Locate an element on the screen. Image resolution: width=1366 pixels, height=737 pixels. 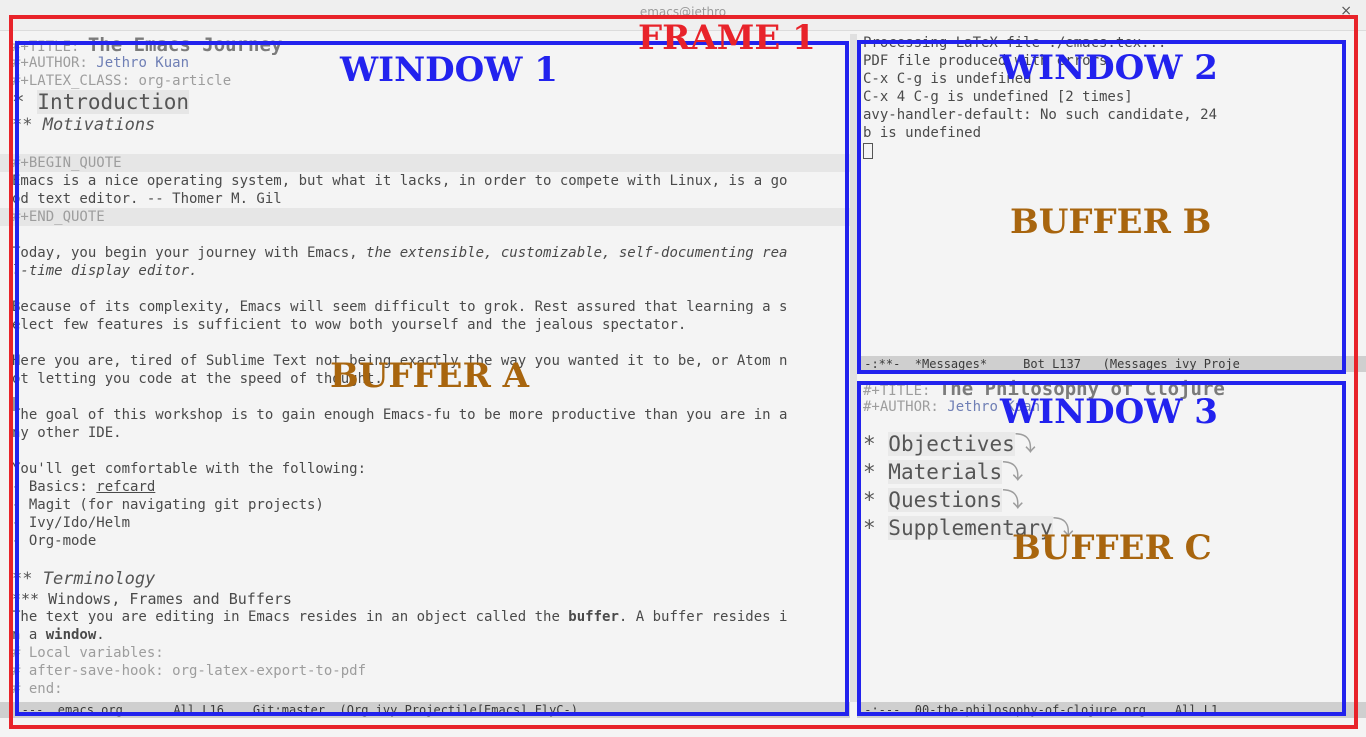
quote-line: od text editor. -- Thomer M. Gil is located at coordinates (147, 199).